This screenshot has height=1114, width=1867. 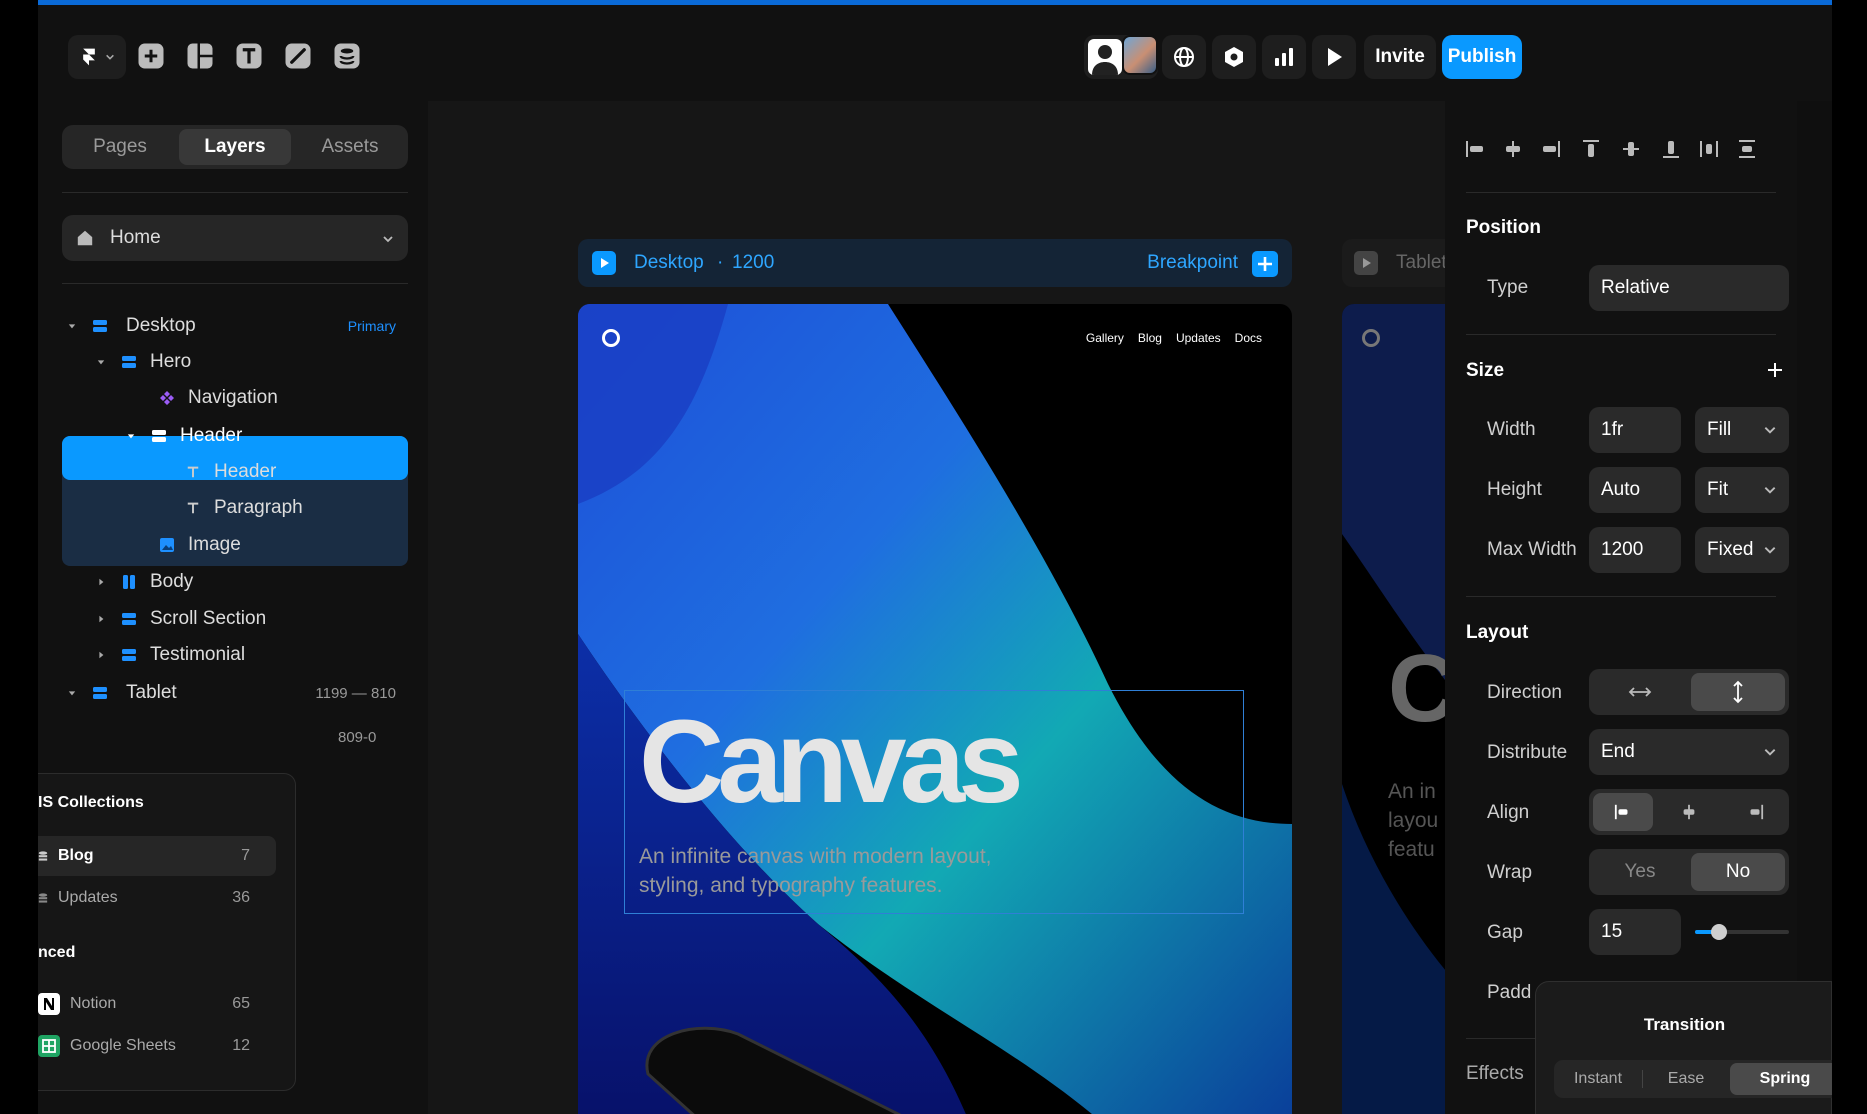 What do you see at coordinates (1393, 263) in the screenshot?
I see `tablet-breakpoint-bar: Tablet` at bounding box center [1393, 263].